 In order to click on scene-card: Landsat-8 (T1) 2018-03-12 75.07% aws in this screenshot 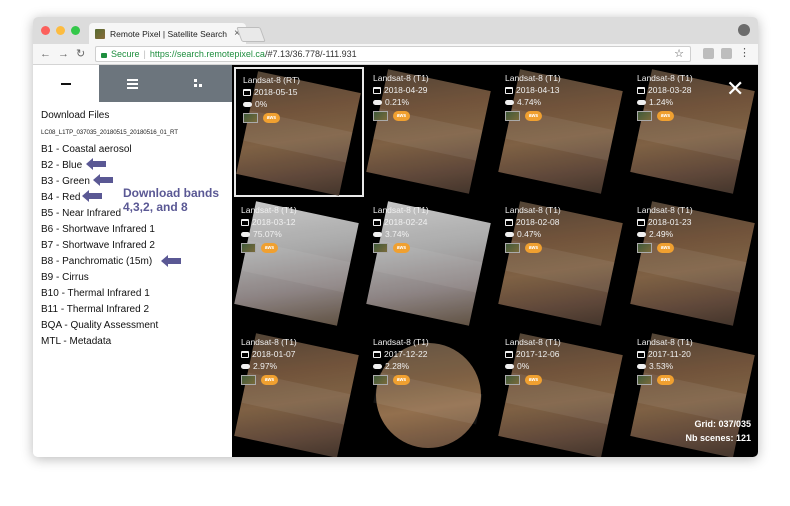, I will do `click(299, 264)`.